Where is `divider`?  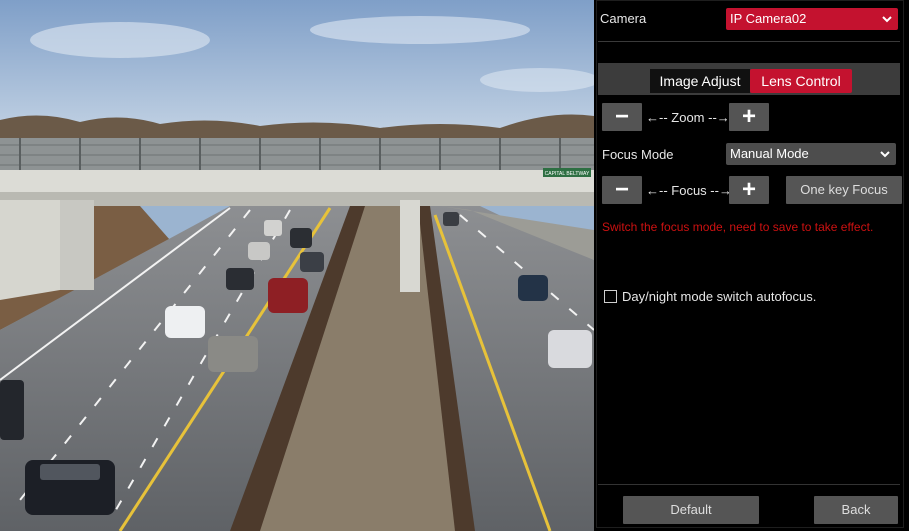
divider is located at coordinates (749, 41).